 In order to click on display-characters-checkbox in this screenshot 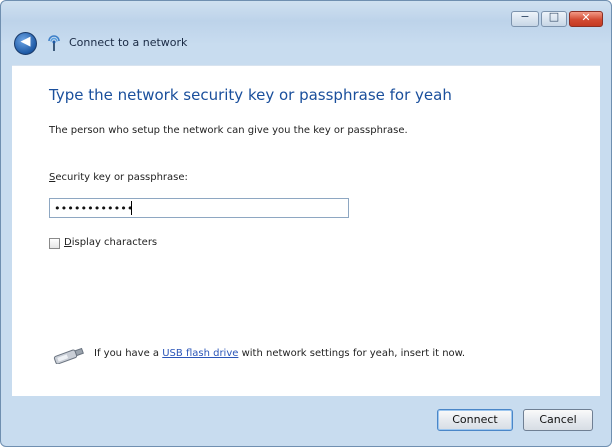, I will do `click(54, 243)`.